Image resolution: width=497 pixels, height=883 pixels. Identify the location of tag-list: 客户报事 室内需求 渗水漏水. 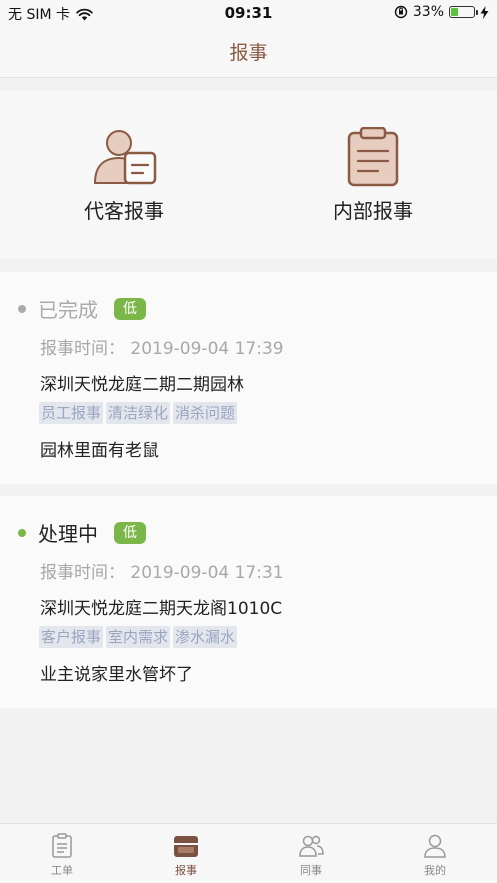
(138, 637).